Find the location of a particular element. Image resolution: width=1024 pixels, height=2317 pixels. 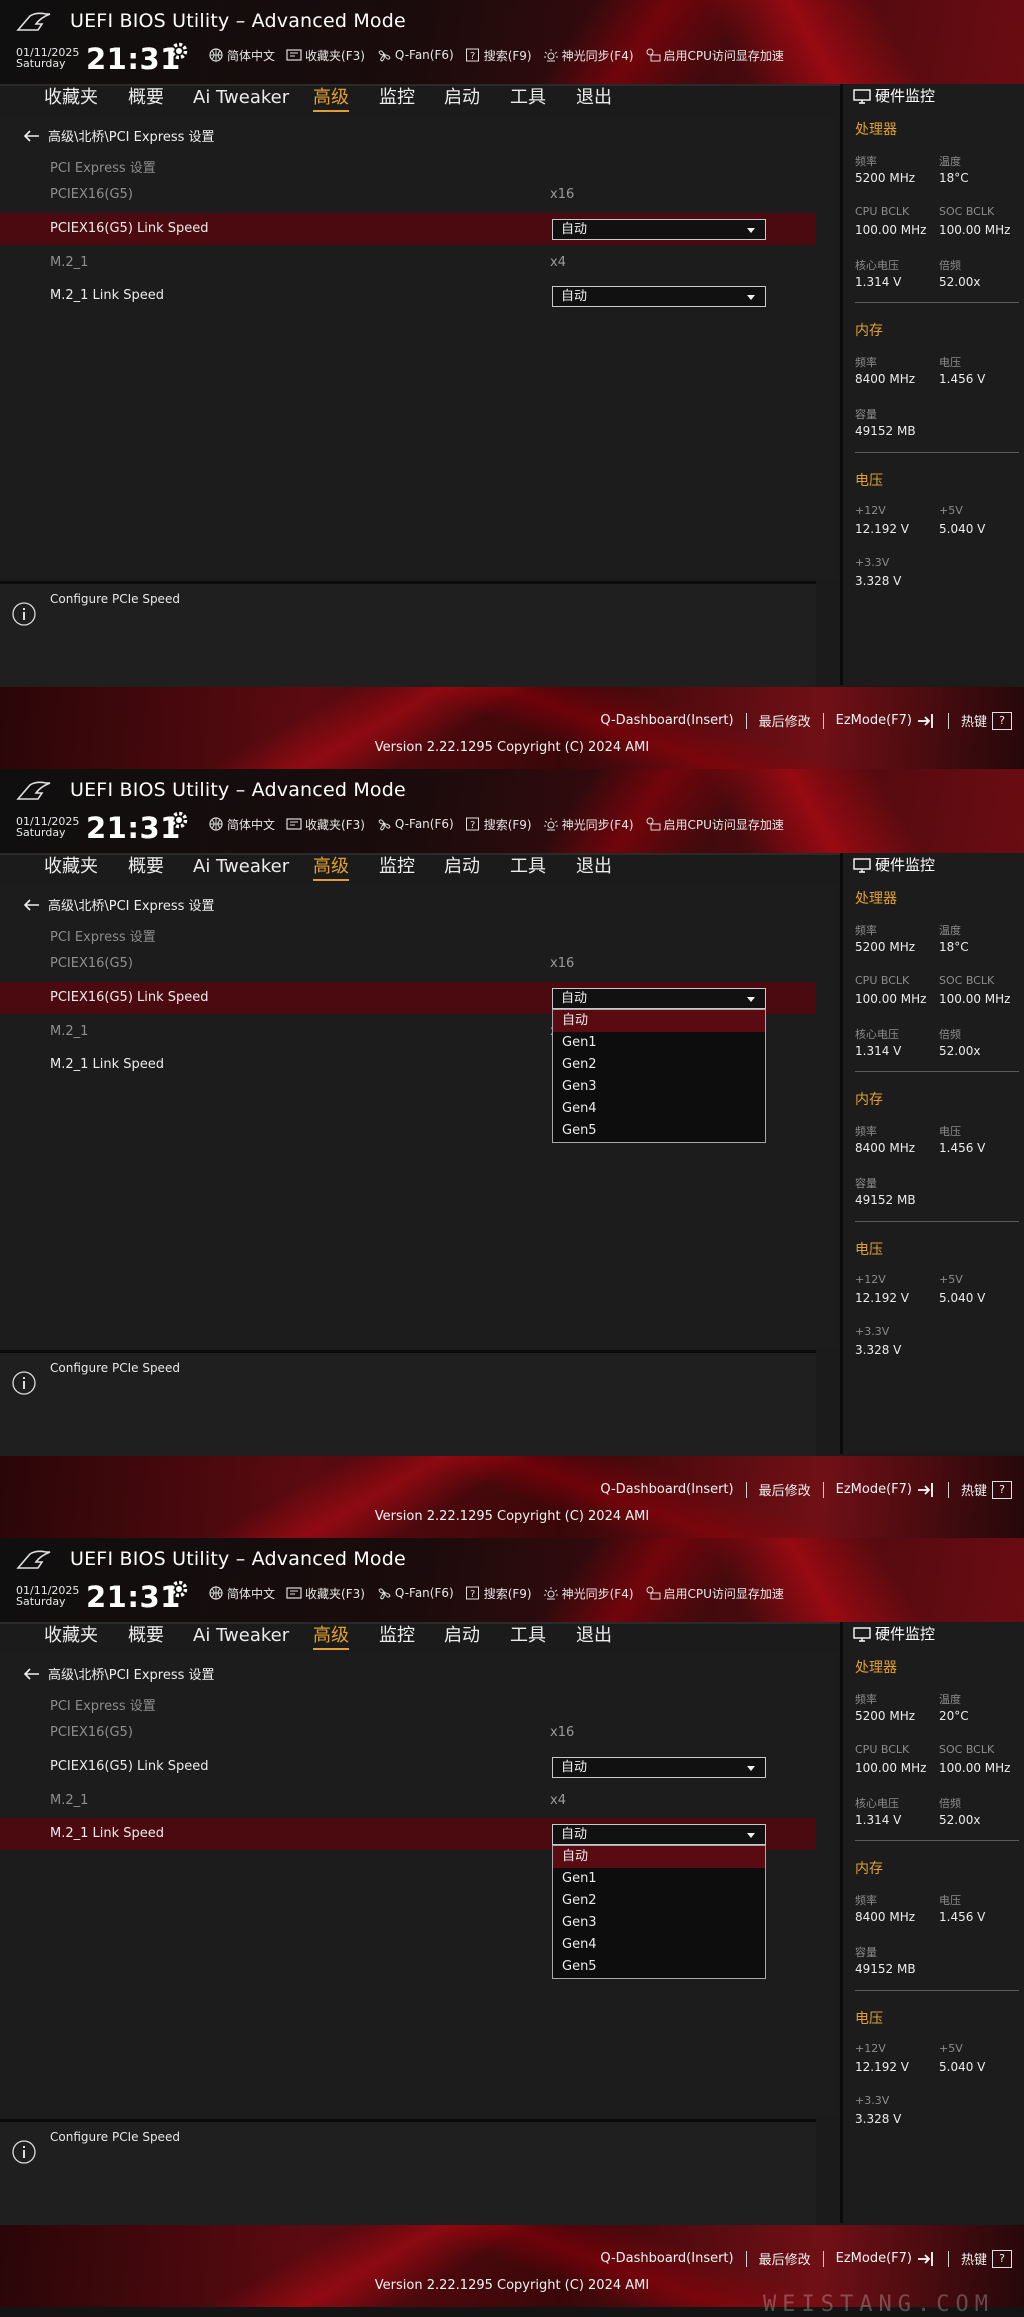

hw-vcore-label: 核心电压 is located at coordinates (877, 265).